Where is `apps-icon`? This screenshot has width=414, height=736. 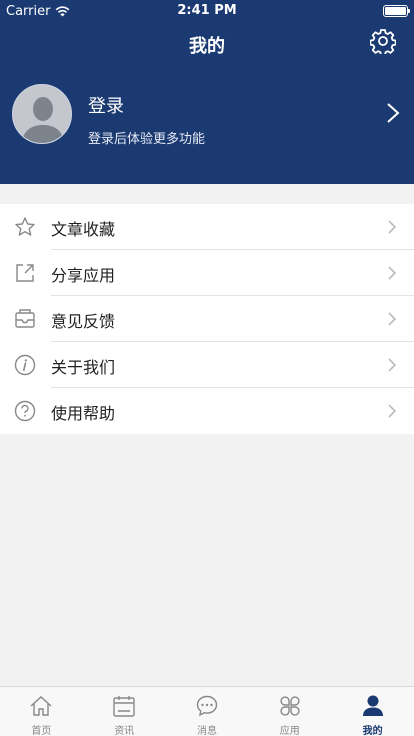
apps-icon is located at coordinates (290, 706).